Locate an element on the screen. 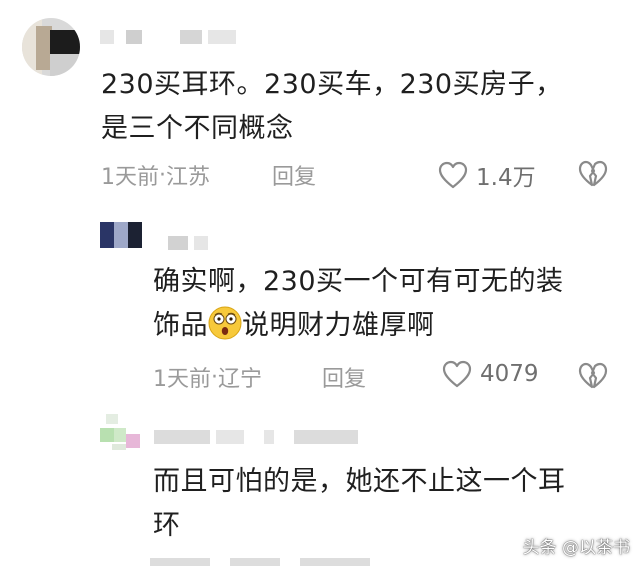 This screenshot has height=566, width=640. like-button: 1.4万 is located at coordinates (487, 175).